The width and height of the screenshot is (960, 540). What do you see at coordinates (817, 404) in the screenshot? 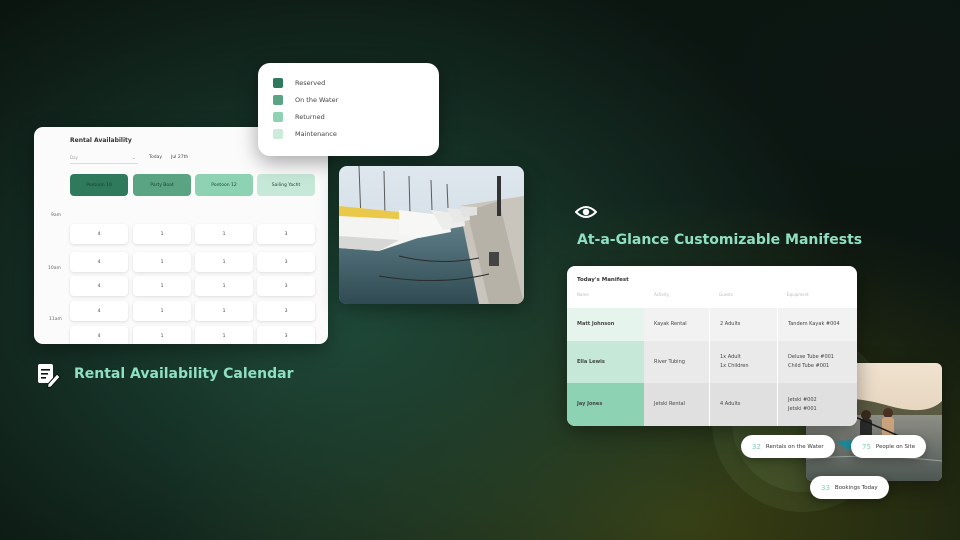
I see `cell-equipment: Jetski #002 Jetski #001` at bounding box center [817, 404].